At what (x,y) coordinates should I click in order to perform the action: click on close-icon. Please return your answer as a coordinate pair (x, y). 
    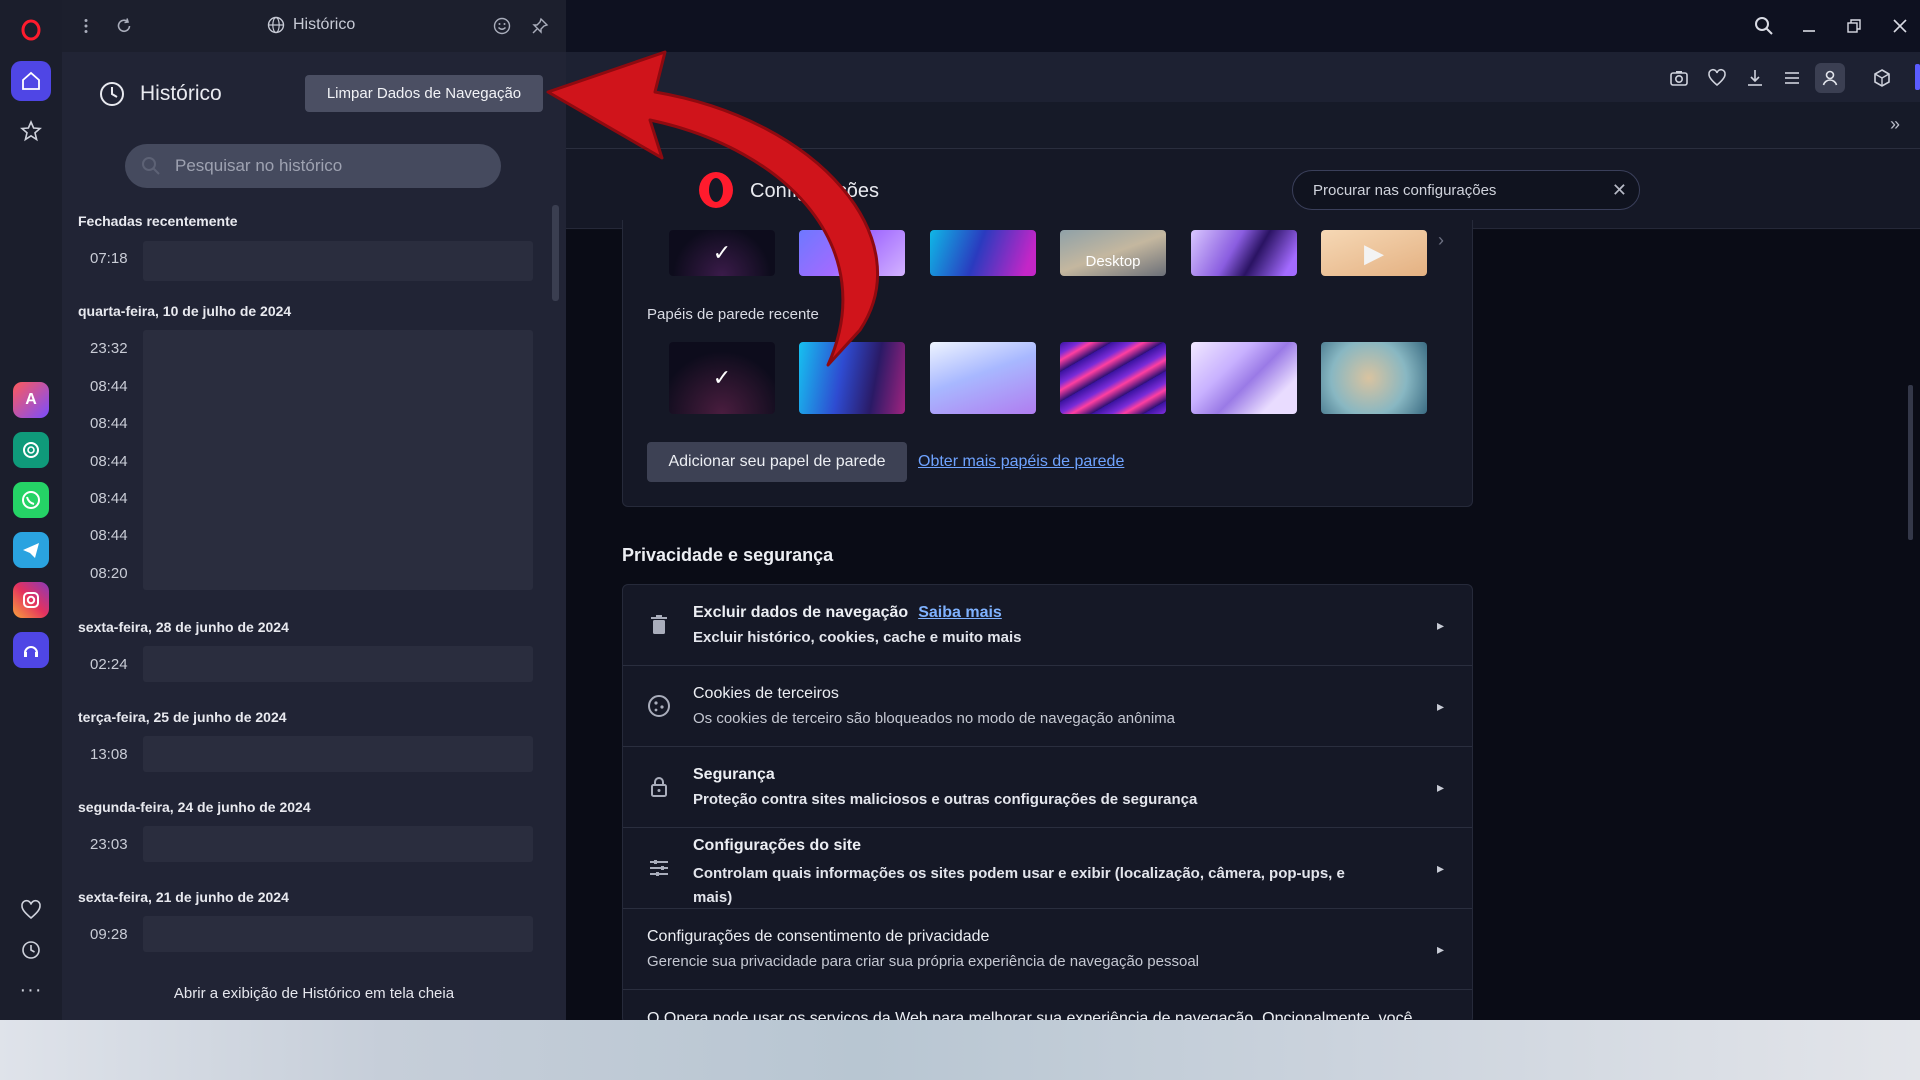
    Looking at the image, I should click on (1900, 26).